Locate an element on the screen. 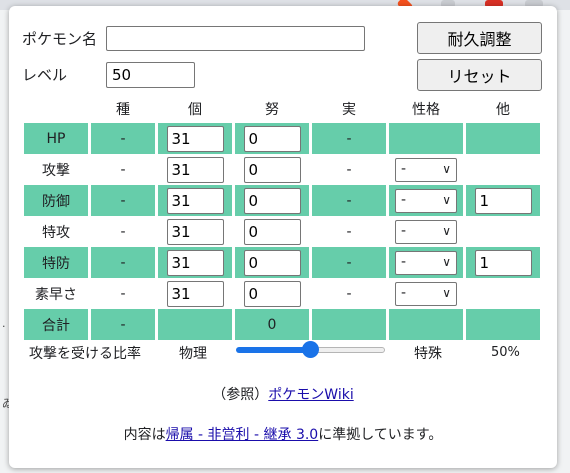 This screenshot has width=570, height=473. slider-fill is located at coordinates (273, 350).